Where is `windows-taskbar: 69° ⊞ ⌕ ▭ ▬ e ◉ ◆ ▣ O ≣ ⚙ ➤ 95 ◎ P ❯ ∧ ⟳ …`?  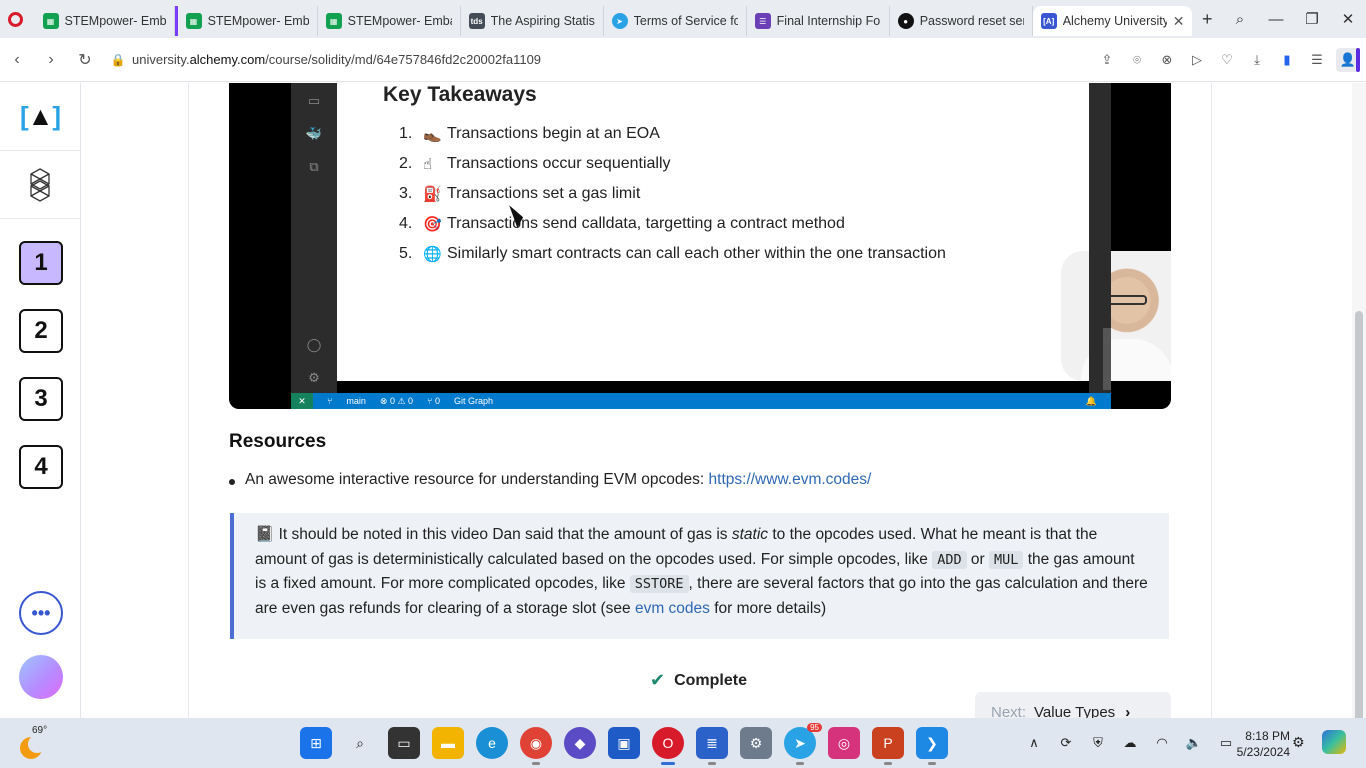 windows-taskbar: 69° ⊞ ⌕ ▭ ▬ e ◉ ◆ ▣ O ≣ ⚙ ➤ 95 ◎ P ❯ ∧ ⟳ … is located at coordinates (683, 743).